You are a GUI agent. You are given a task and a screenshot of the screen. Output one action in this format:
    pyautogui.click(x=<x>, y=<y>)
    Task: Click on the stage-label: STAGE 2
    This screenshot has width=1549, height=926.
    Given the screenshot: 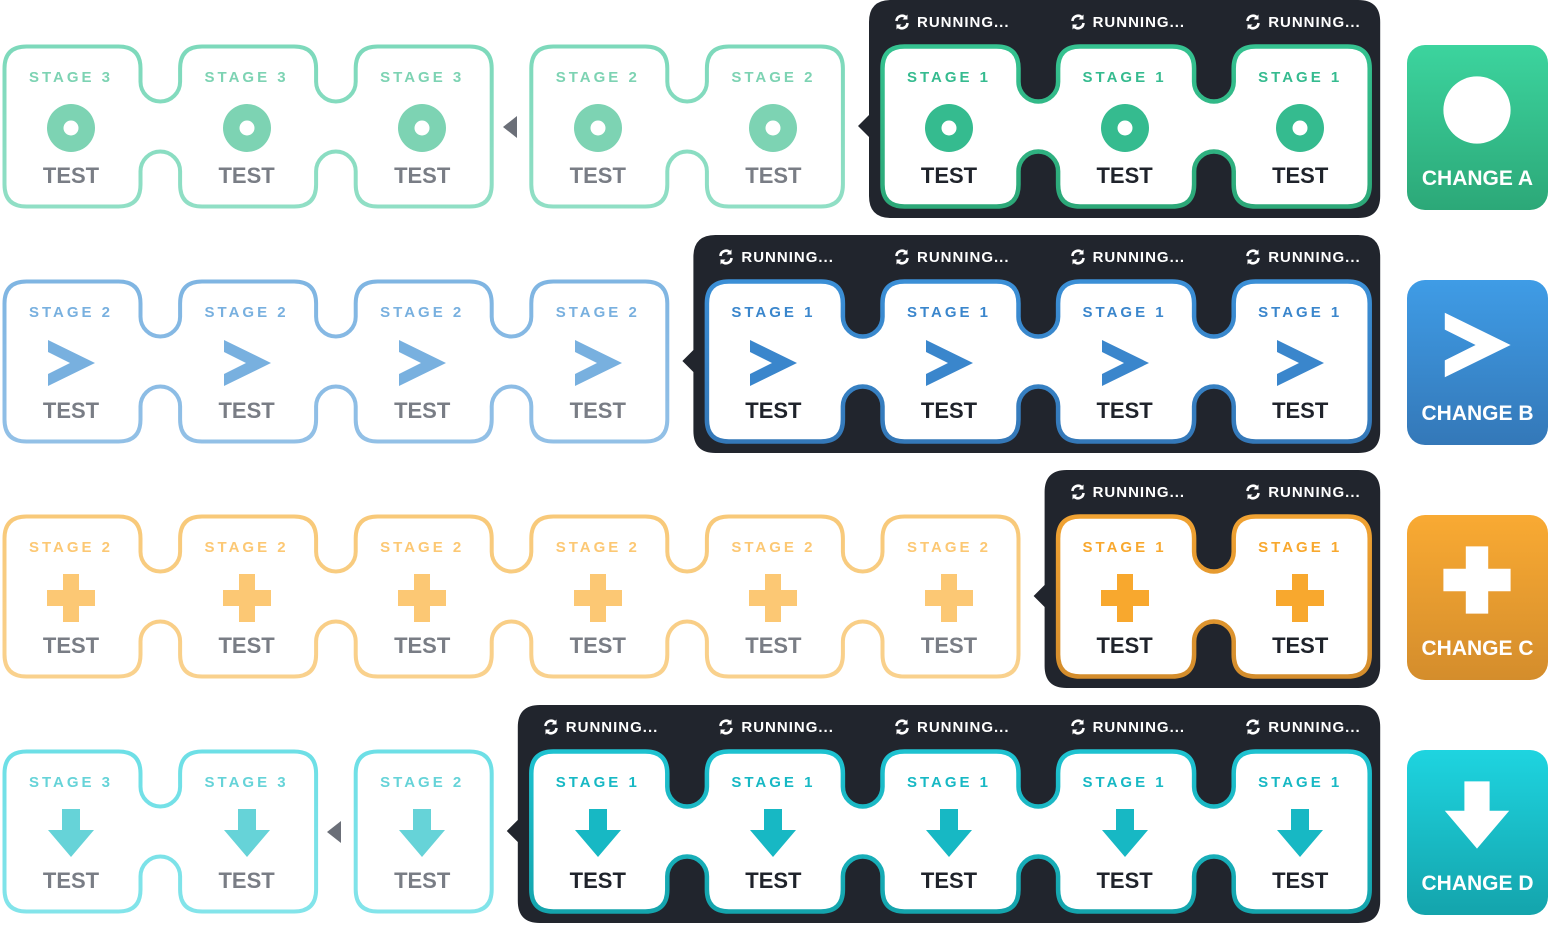 What is the action you would take?
    pyautogui.click(x=422, y=782)
    